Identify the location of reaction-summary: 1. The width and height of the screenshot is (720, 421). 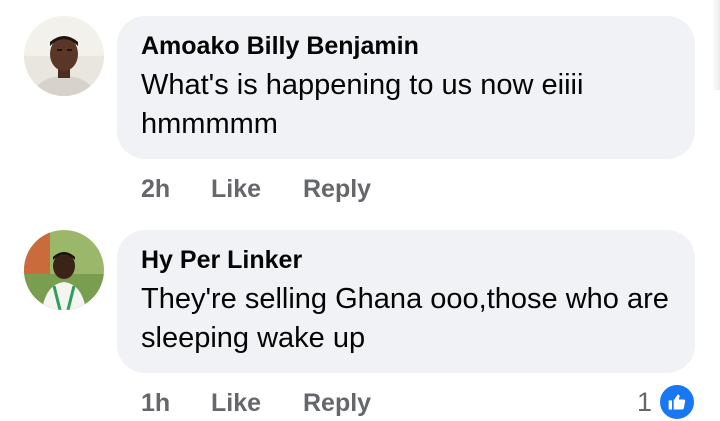
(666, 402).